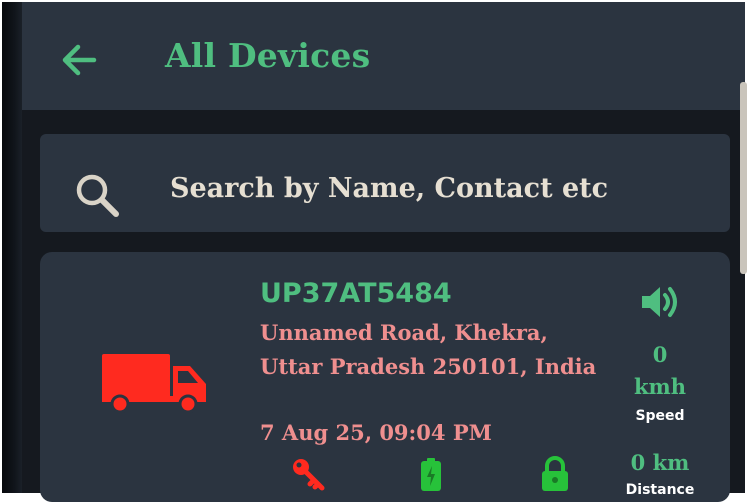  I want to click on search-input, so click(390, 188).